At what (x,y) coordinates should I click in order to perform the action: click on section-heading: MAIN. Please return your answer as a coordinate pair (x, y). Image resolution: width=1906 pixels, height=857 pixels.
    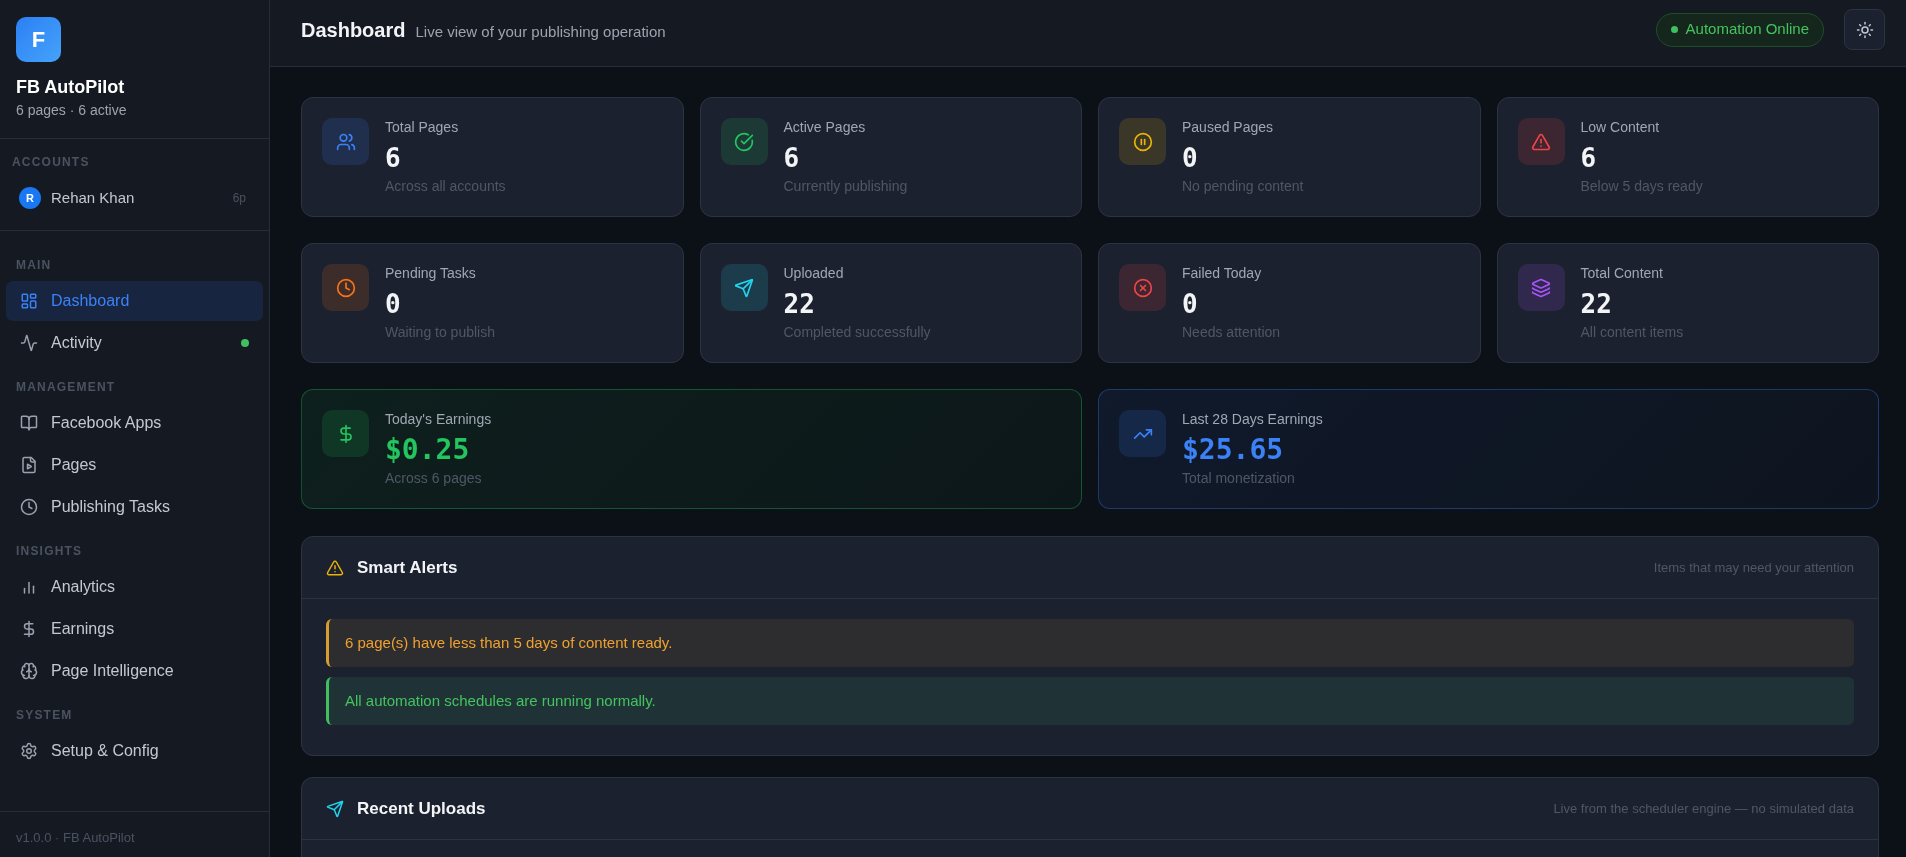
    Looking at the image, I should click on (34, 265).